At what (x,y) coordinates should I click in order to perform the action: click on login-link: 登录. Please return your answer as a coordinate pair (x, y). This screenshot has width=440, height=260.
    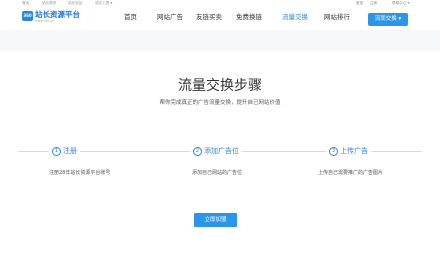
    Looking at the image, I should click on (359, 3).